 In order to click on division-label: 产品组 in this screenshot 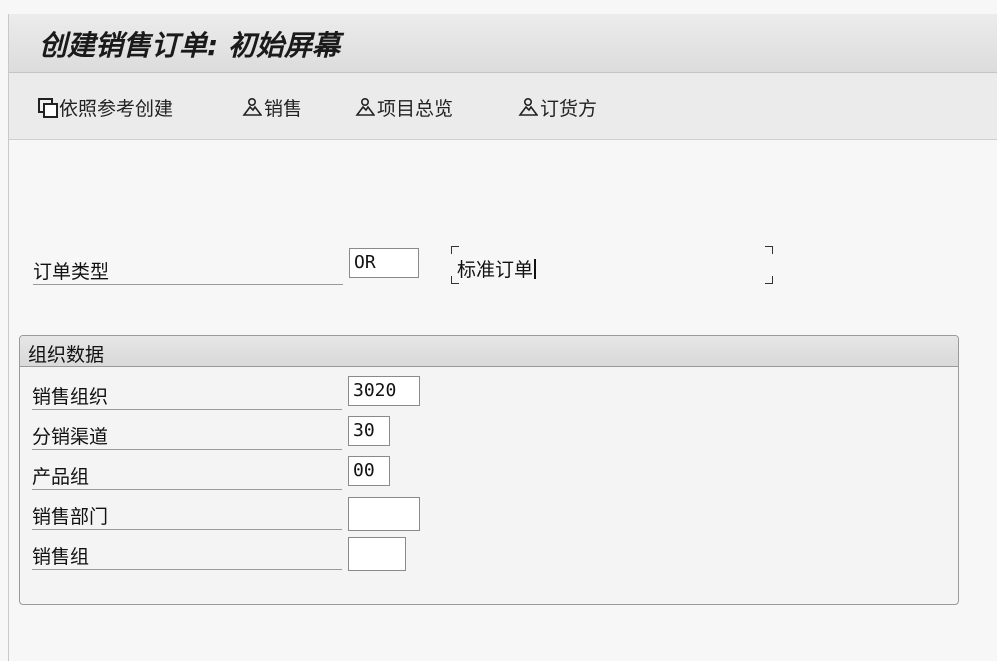, I will do `click(187, 476)`.